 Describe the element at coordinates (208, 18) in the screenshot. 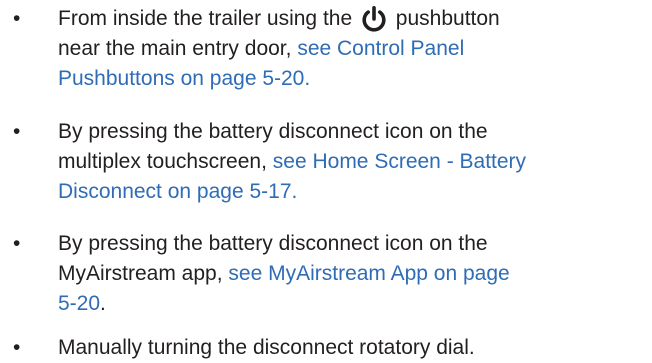

I see `text-segment: From inside the trailer using the` at that location.